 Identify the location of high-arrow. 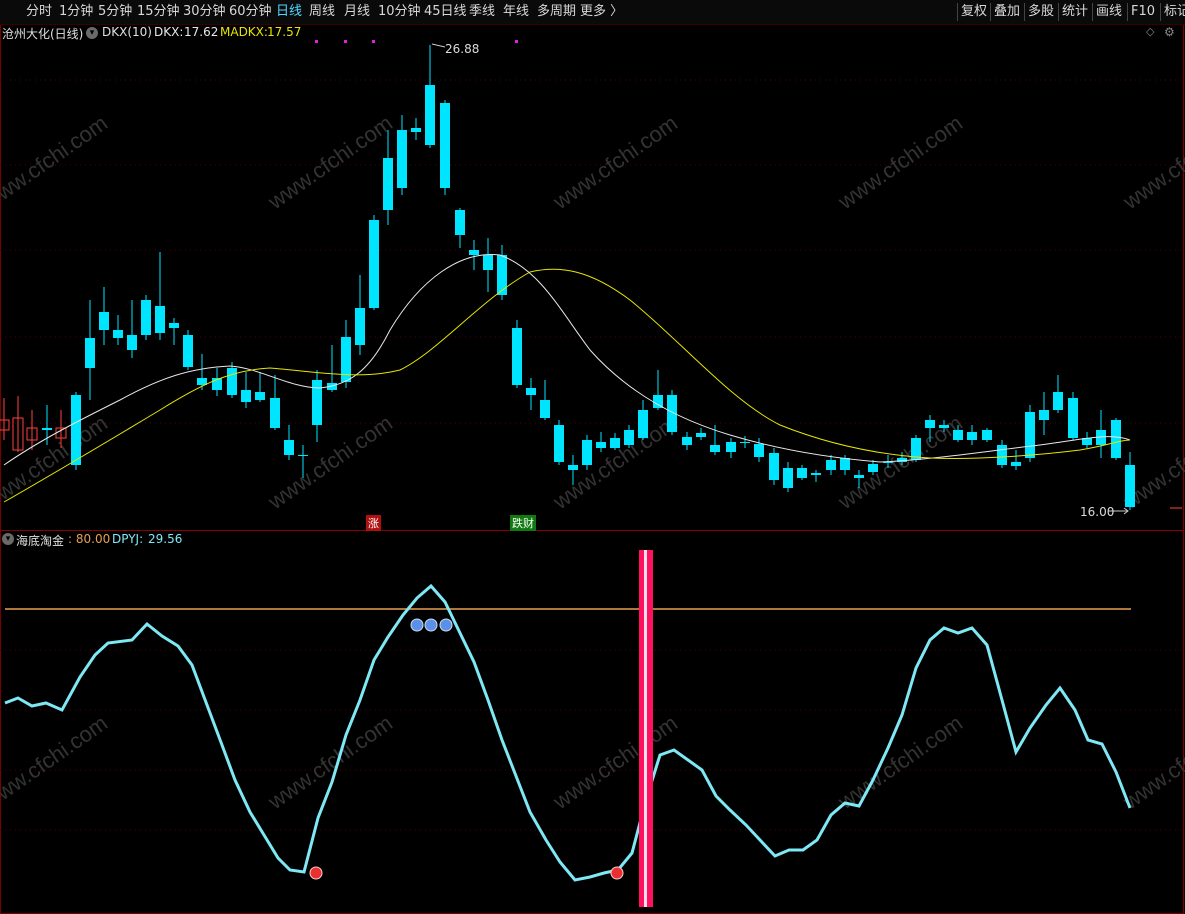
(438, 45).